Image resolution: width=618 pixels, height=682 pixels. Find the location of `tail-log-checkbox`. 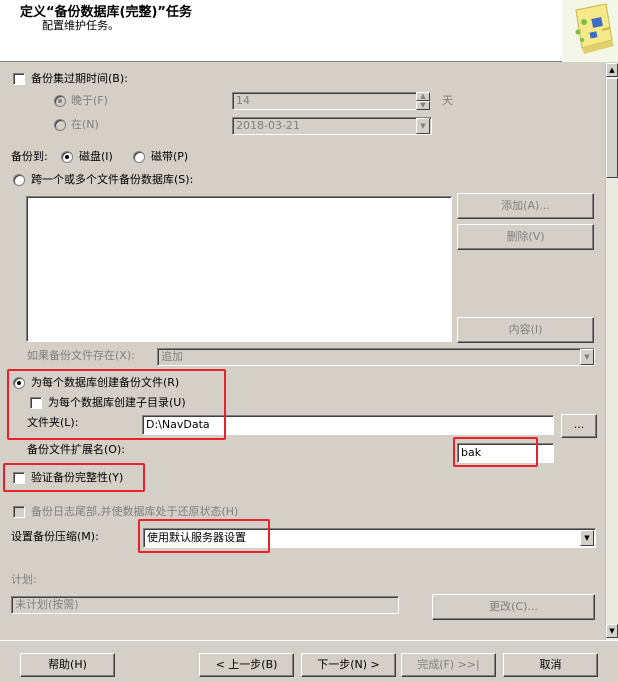

tail-log-checkbox is located at coordinates (19, 512).